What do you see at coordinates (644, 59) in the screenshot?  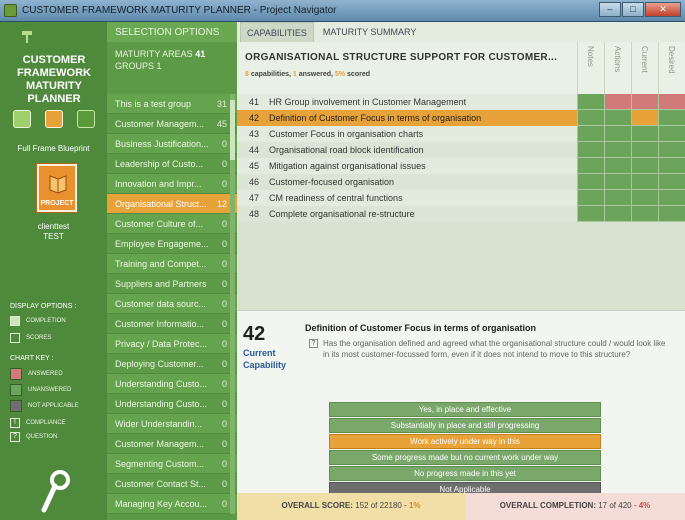 I see `column-label: Current` at bounding box center [644, 59].